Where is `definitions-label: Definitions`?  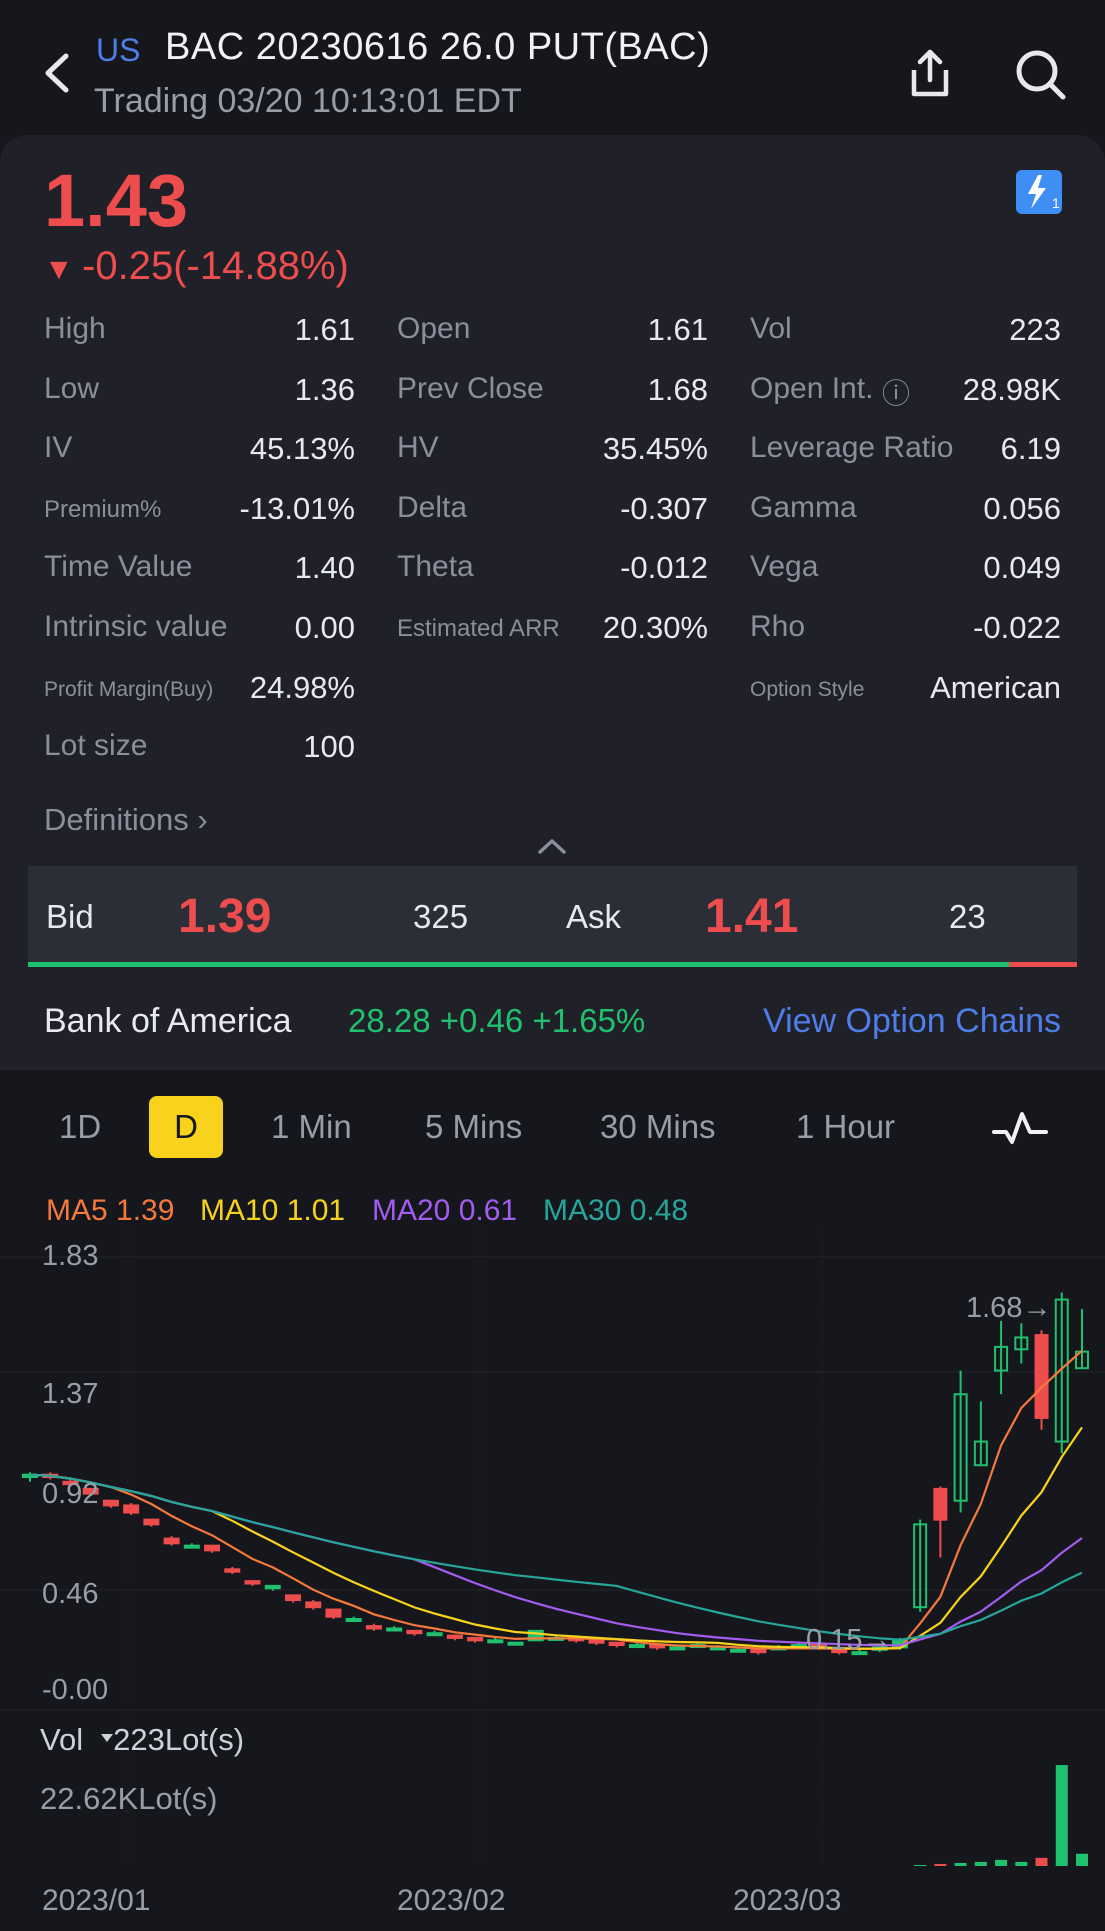
definitions-label: Definitions is located at coordinates (116, 819).